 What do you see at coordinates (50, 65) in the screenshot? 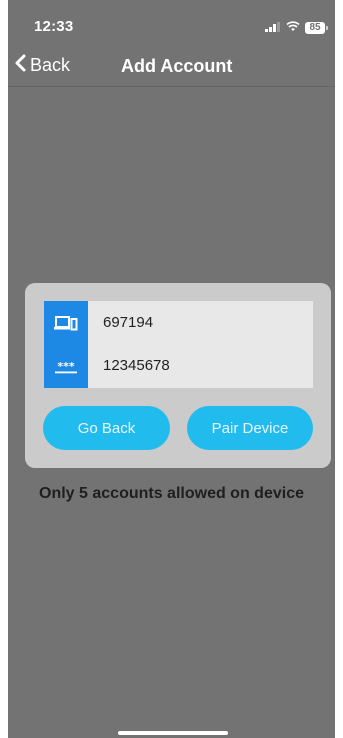
I see `back-label: Back` at bounding box center [50, 65].